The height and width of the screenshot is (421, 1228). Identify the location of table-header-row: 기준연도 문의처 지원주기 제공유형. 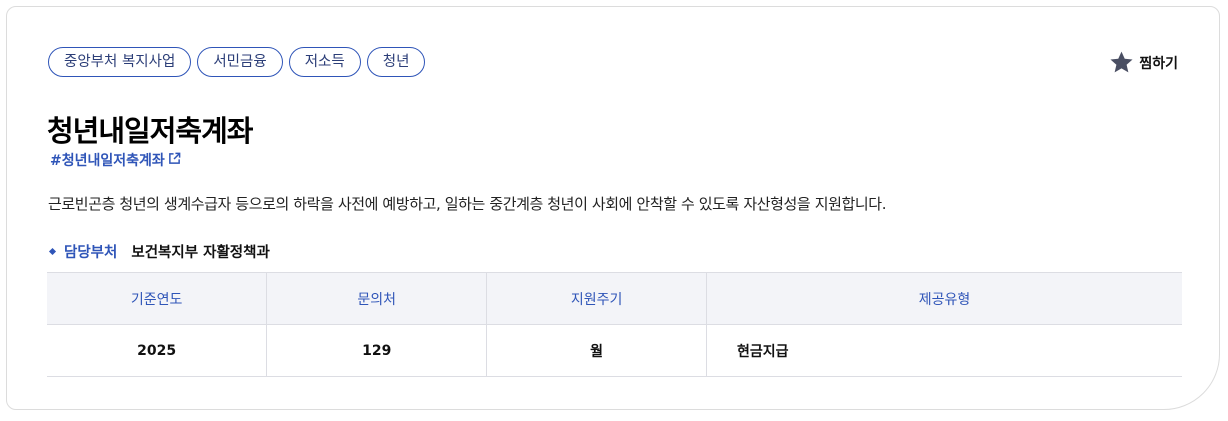
(614, 298).